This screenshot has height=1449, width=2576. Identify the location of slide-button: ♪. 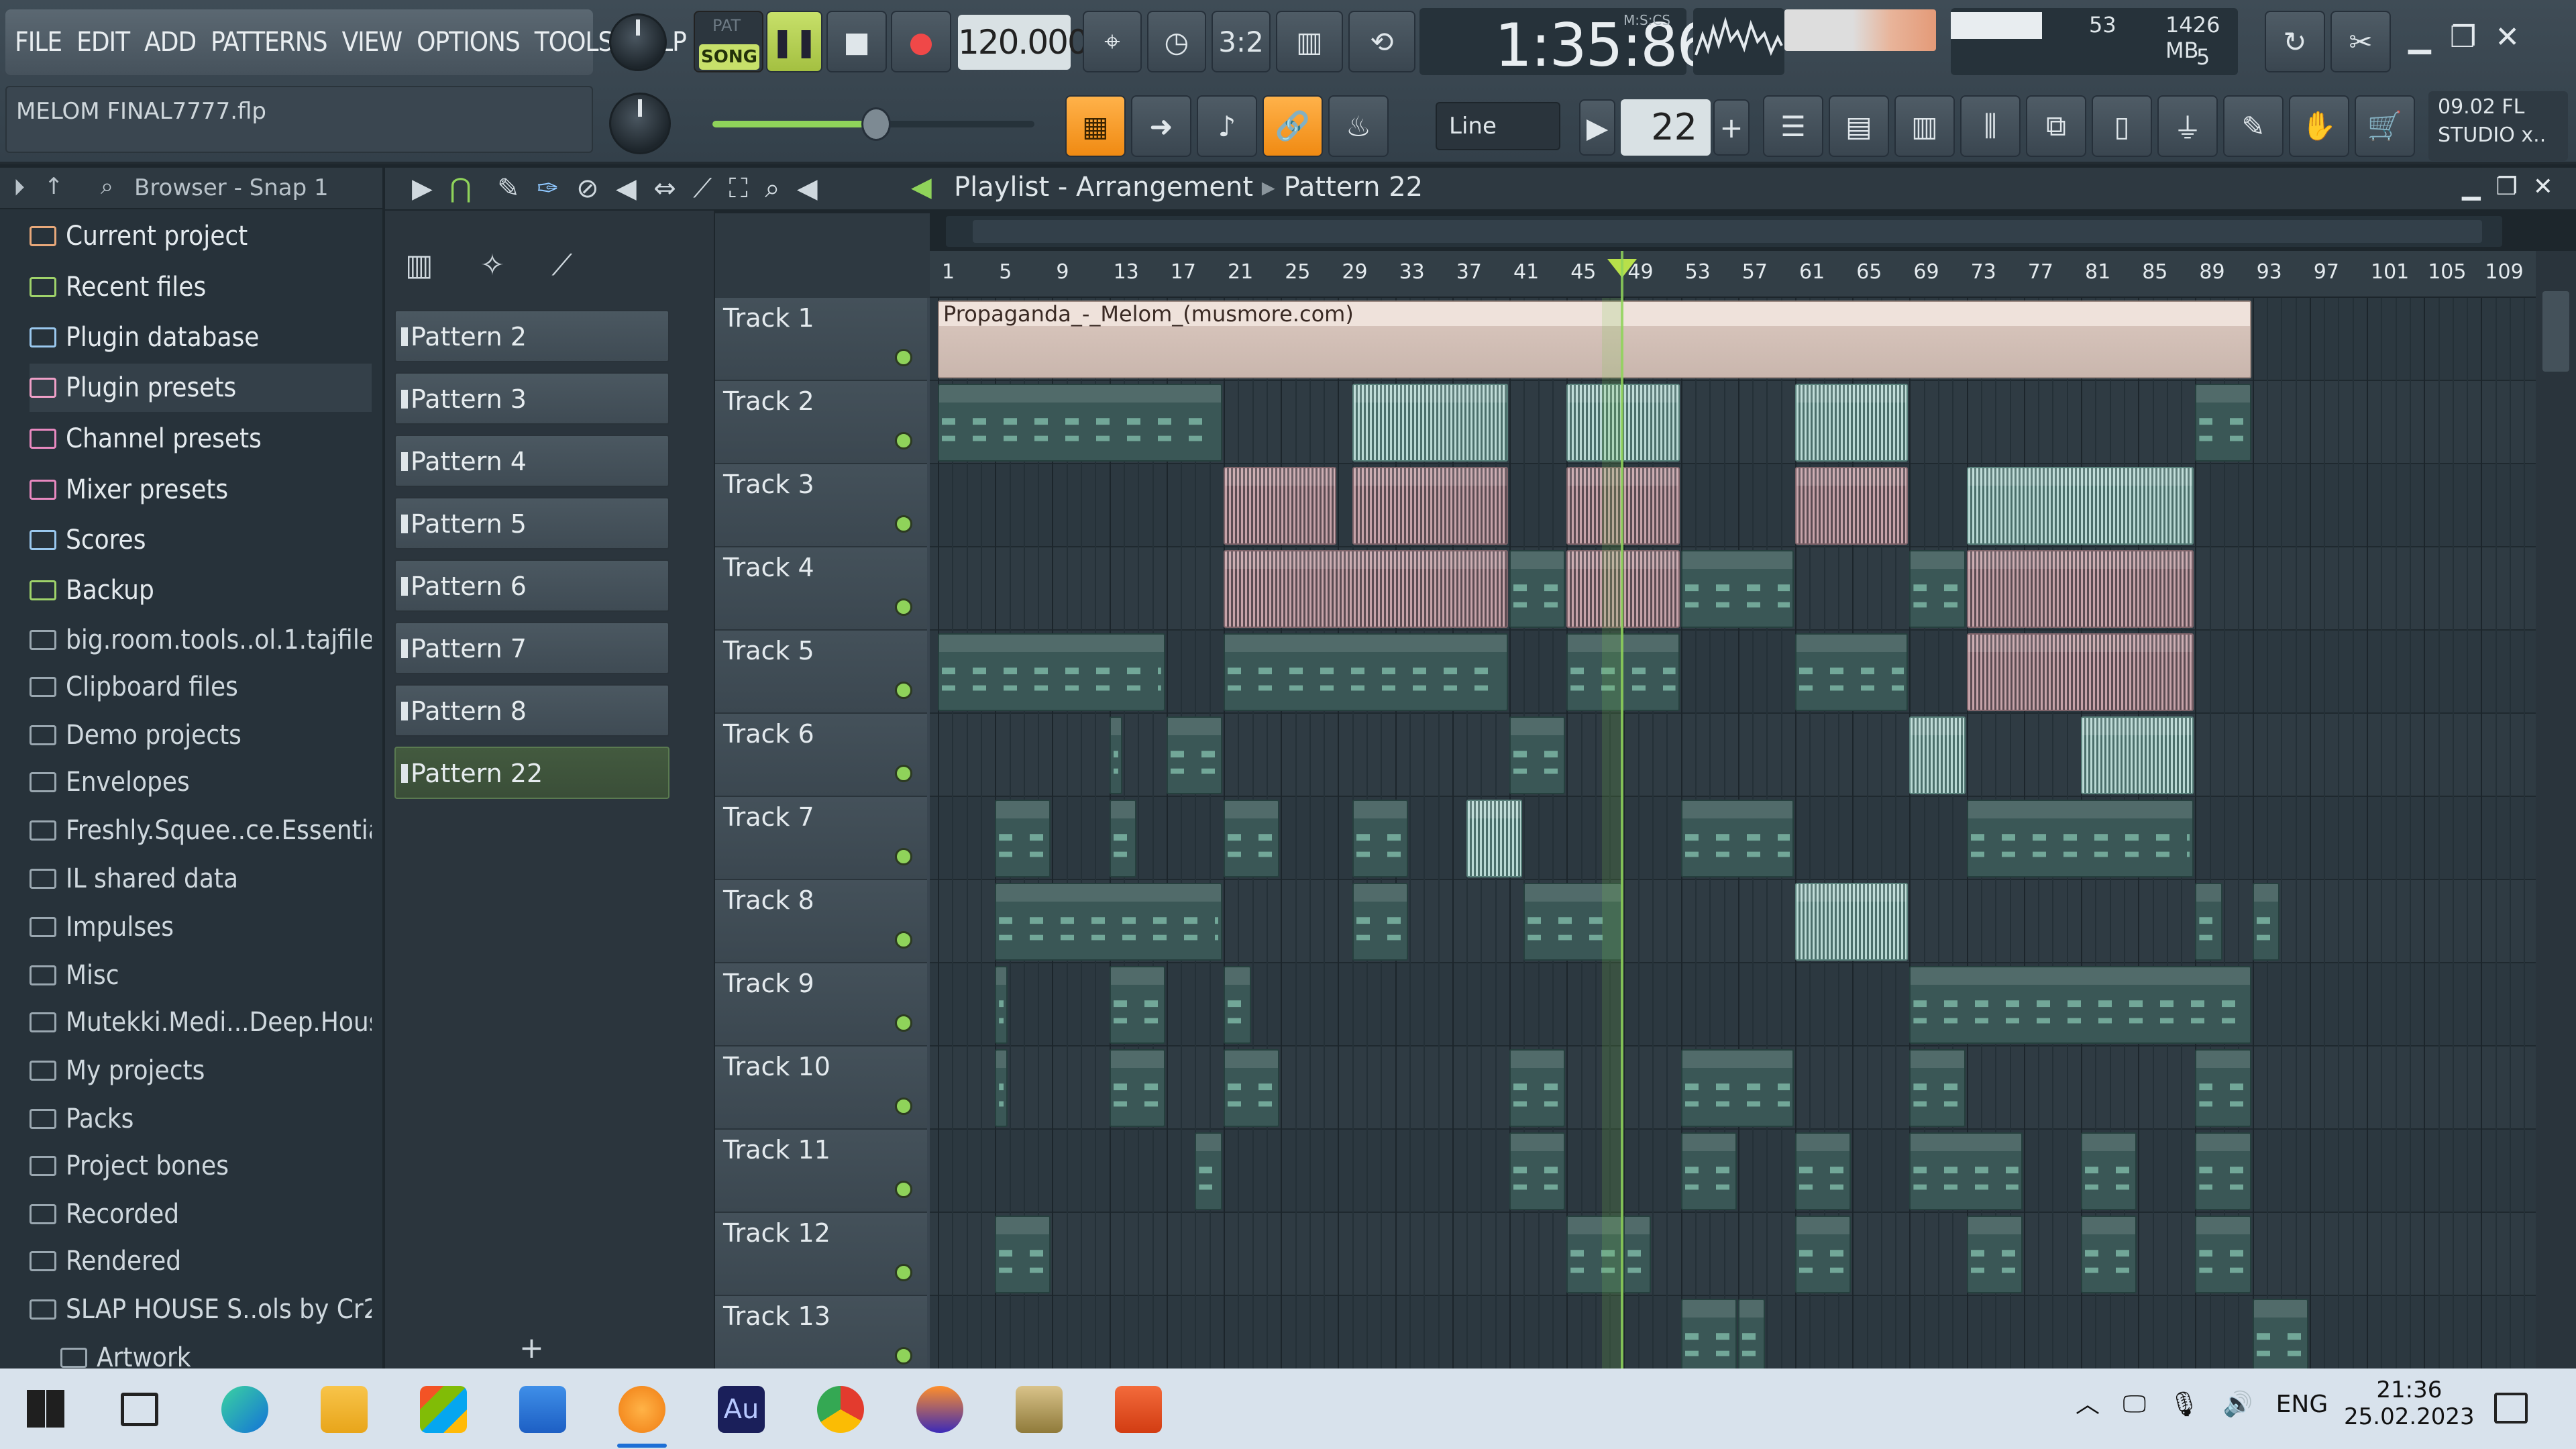
(1227, 126).